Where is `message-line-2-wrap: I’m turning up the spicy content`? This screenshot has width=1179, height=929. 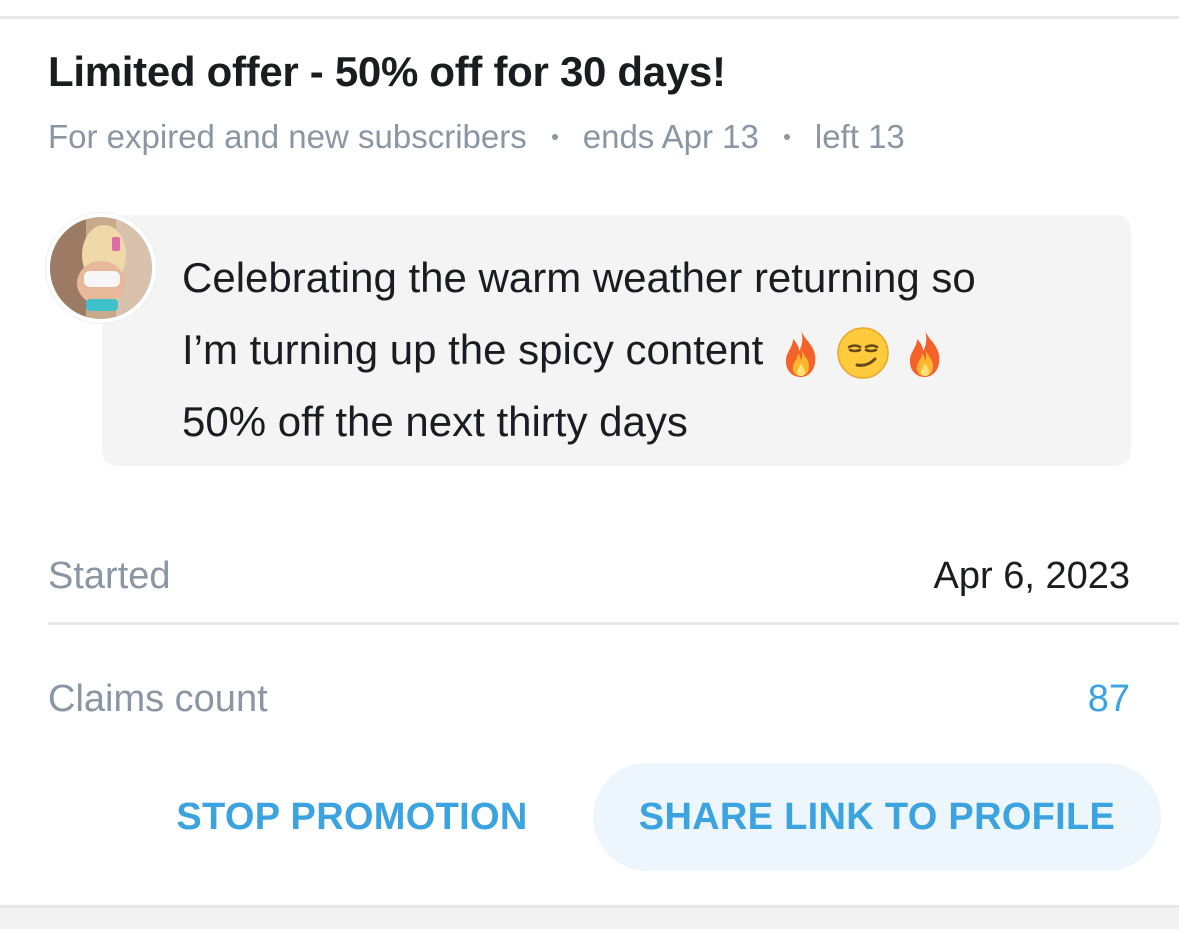 message-line-2-wrap: I’m turning up the spicy content is located at coordinates (647, 350).